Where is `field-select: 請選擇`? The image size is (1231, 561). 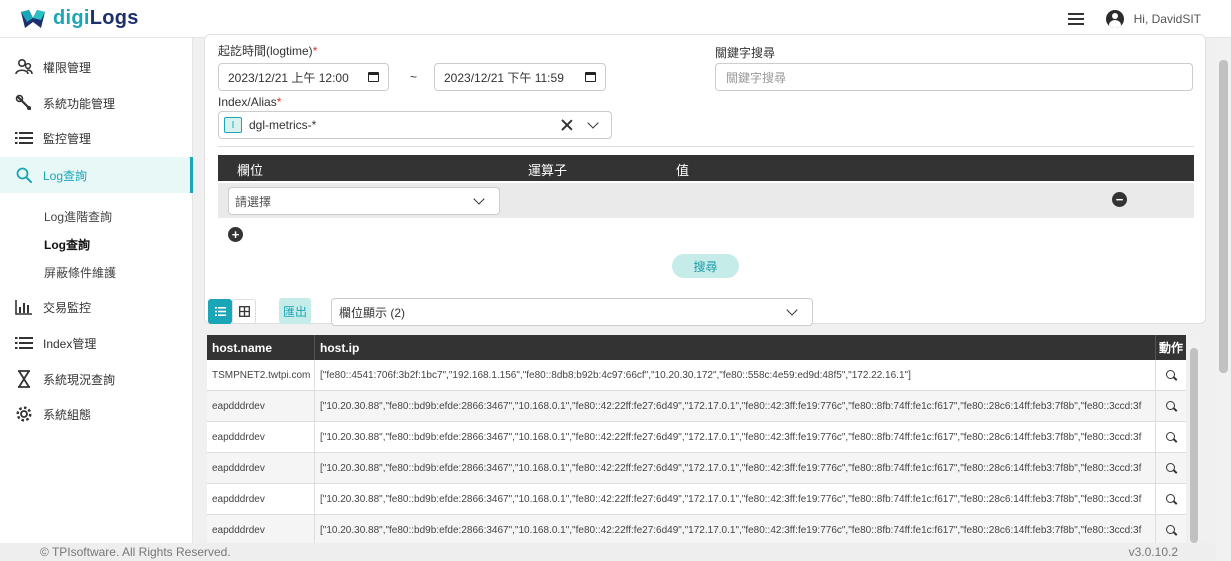
field-select: 請選擇 is located at coordinates (364, 201).